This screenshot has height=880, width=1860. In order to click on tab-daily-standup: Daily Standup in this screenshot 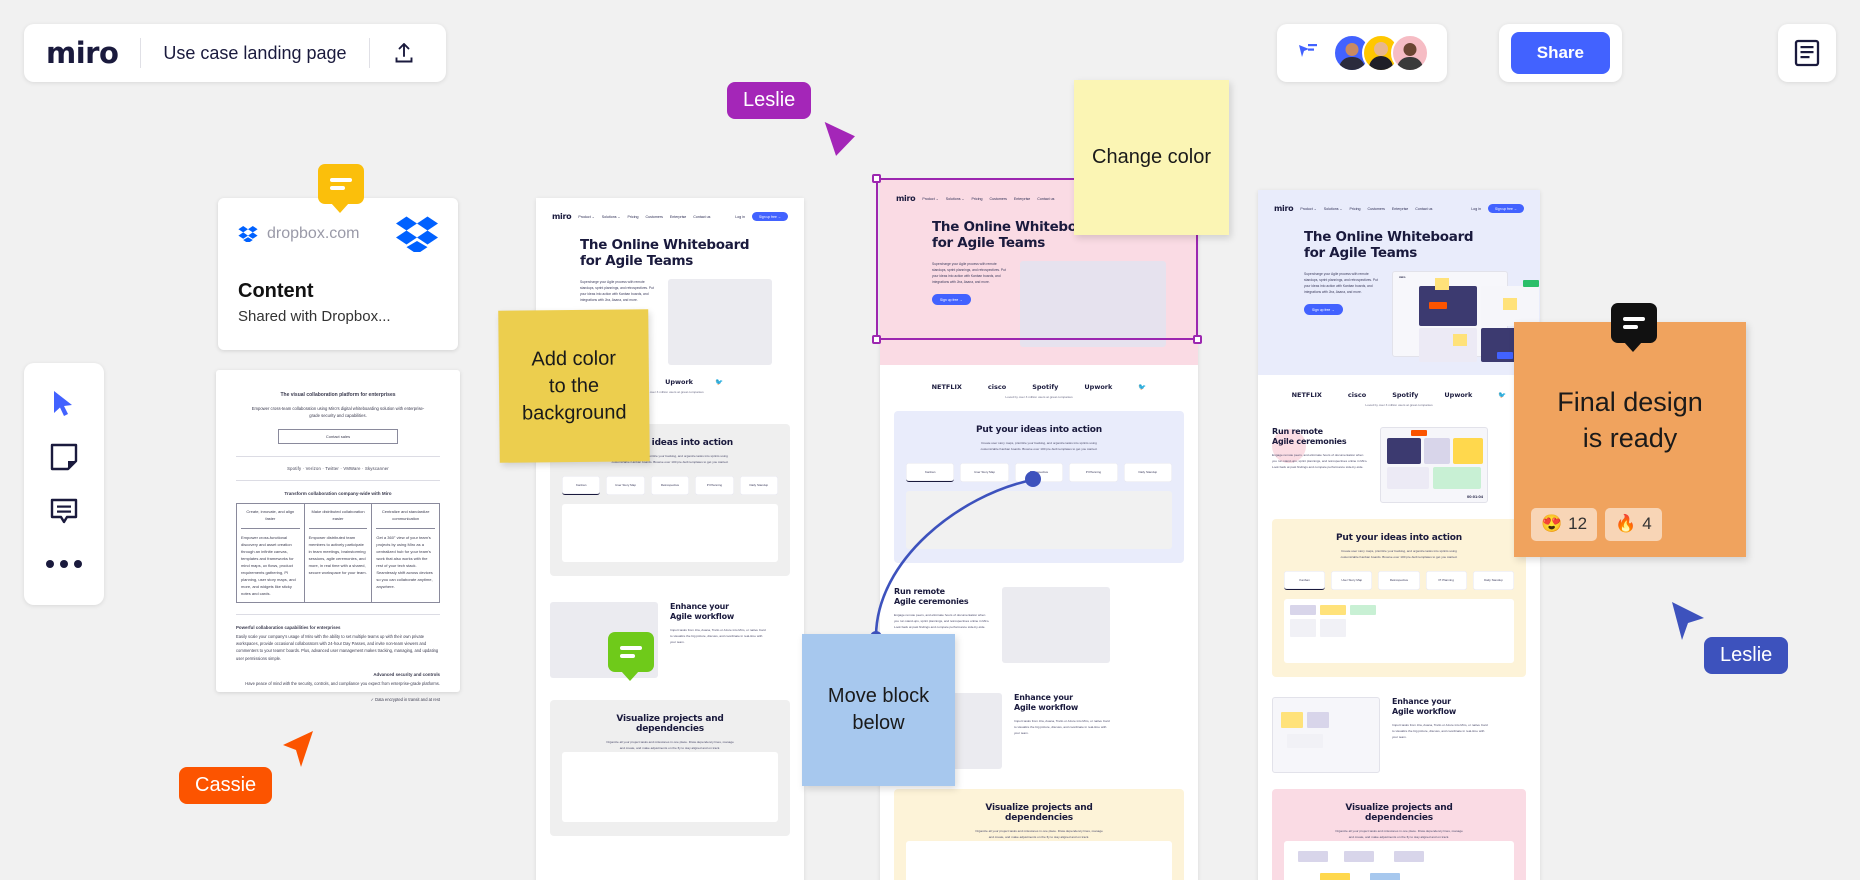, I will do `click(759, 485)`.